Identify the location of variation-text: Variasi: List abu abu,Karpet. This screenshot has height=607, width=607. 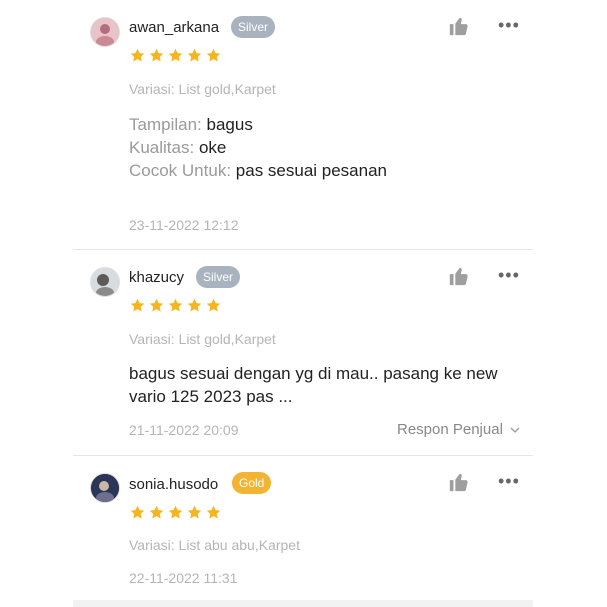
(214, 545).